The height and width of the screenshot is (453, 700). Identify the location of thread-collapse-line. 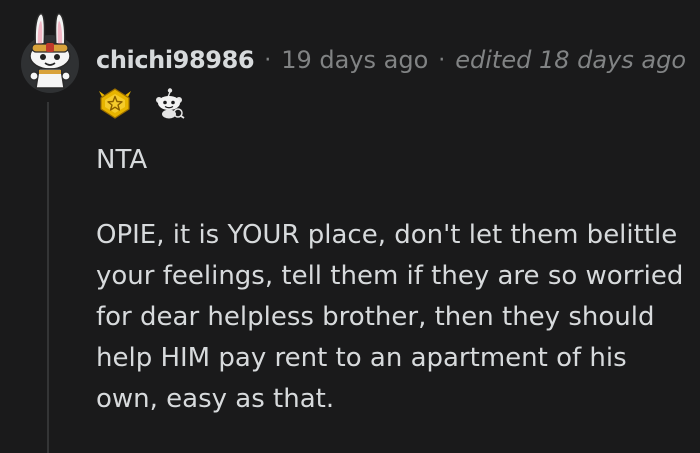
(48, 277).